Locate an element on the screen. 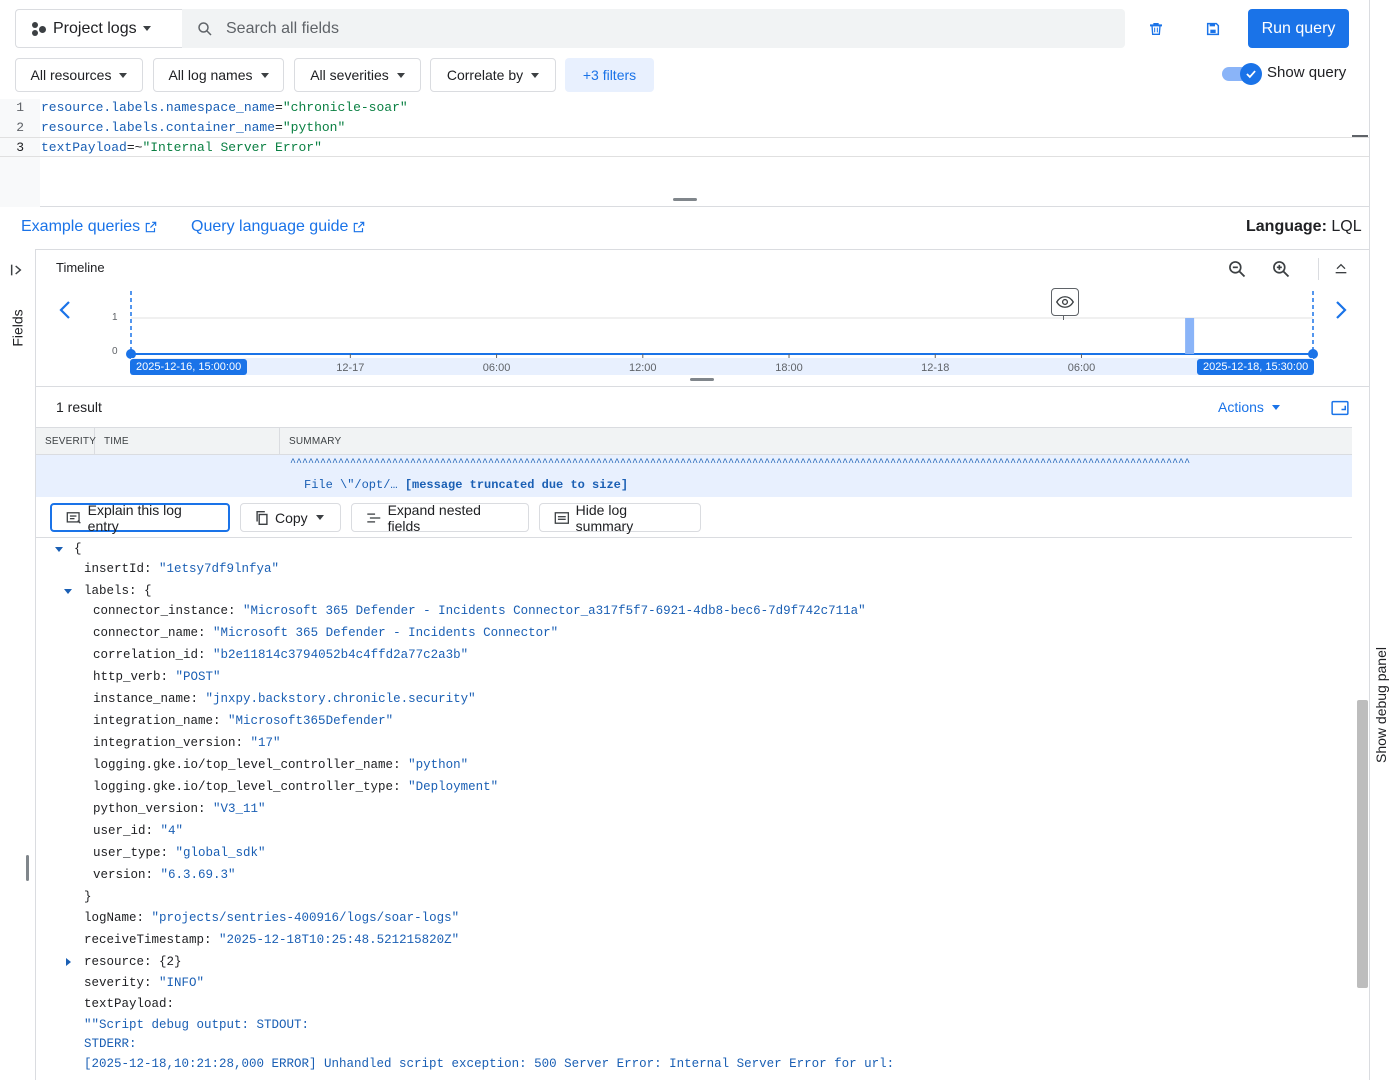 Image resolution: width=1392 pixels, height=1080 pixels. json-field-textpayload: textPayload: is located at coordinates (129, 1004).